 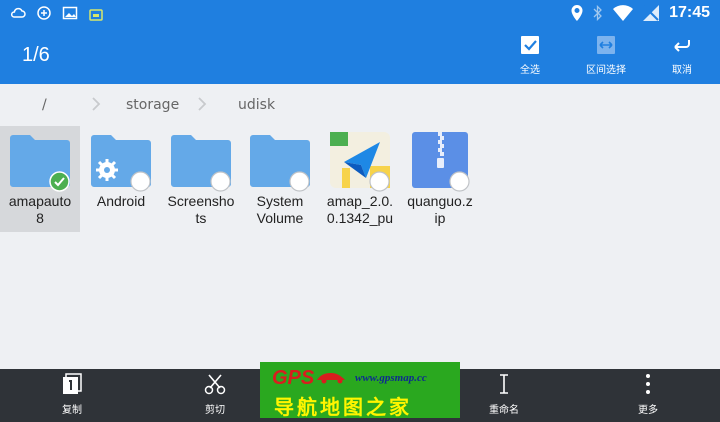 I want to click on cut-label: 剪切, so click(x=215, y=410).